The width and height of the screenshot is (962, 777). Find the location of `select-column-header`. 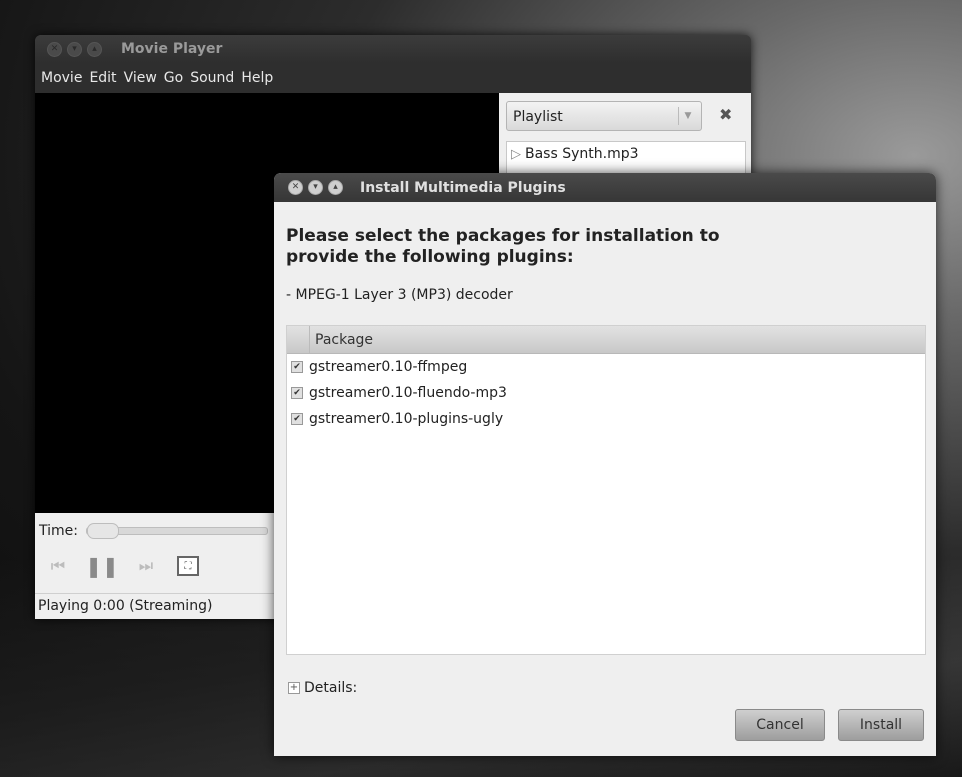

select-column-header is located at coordinates (298, 339).